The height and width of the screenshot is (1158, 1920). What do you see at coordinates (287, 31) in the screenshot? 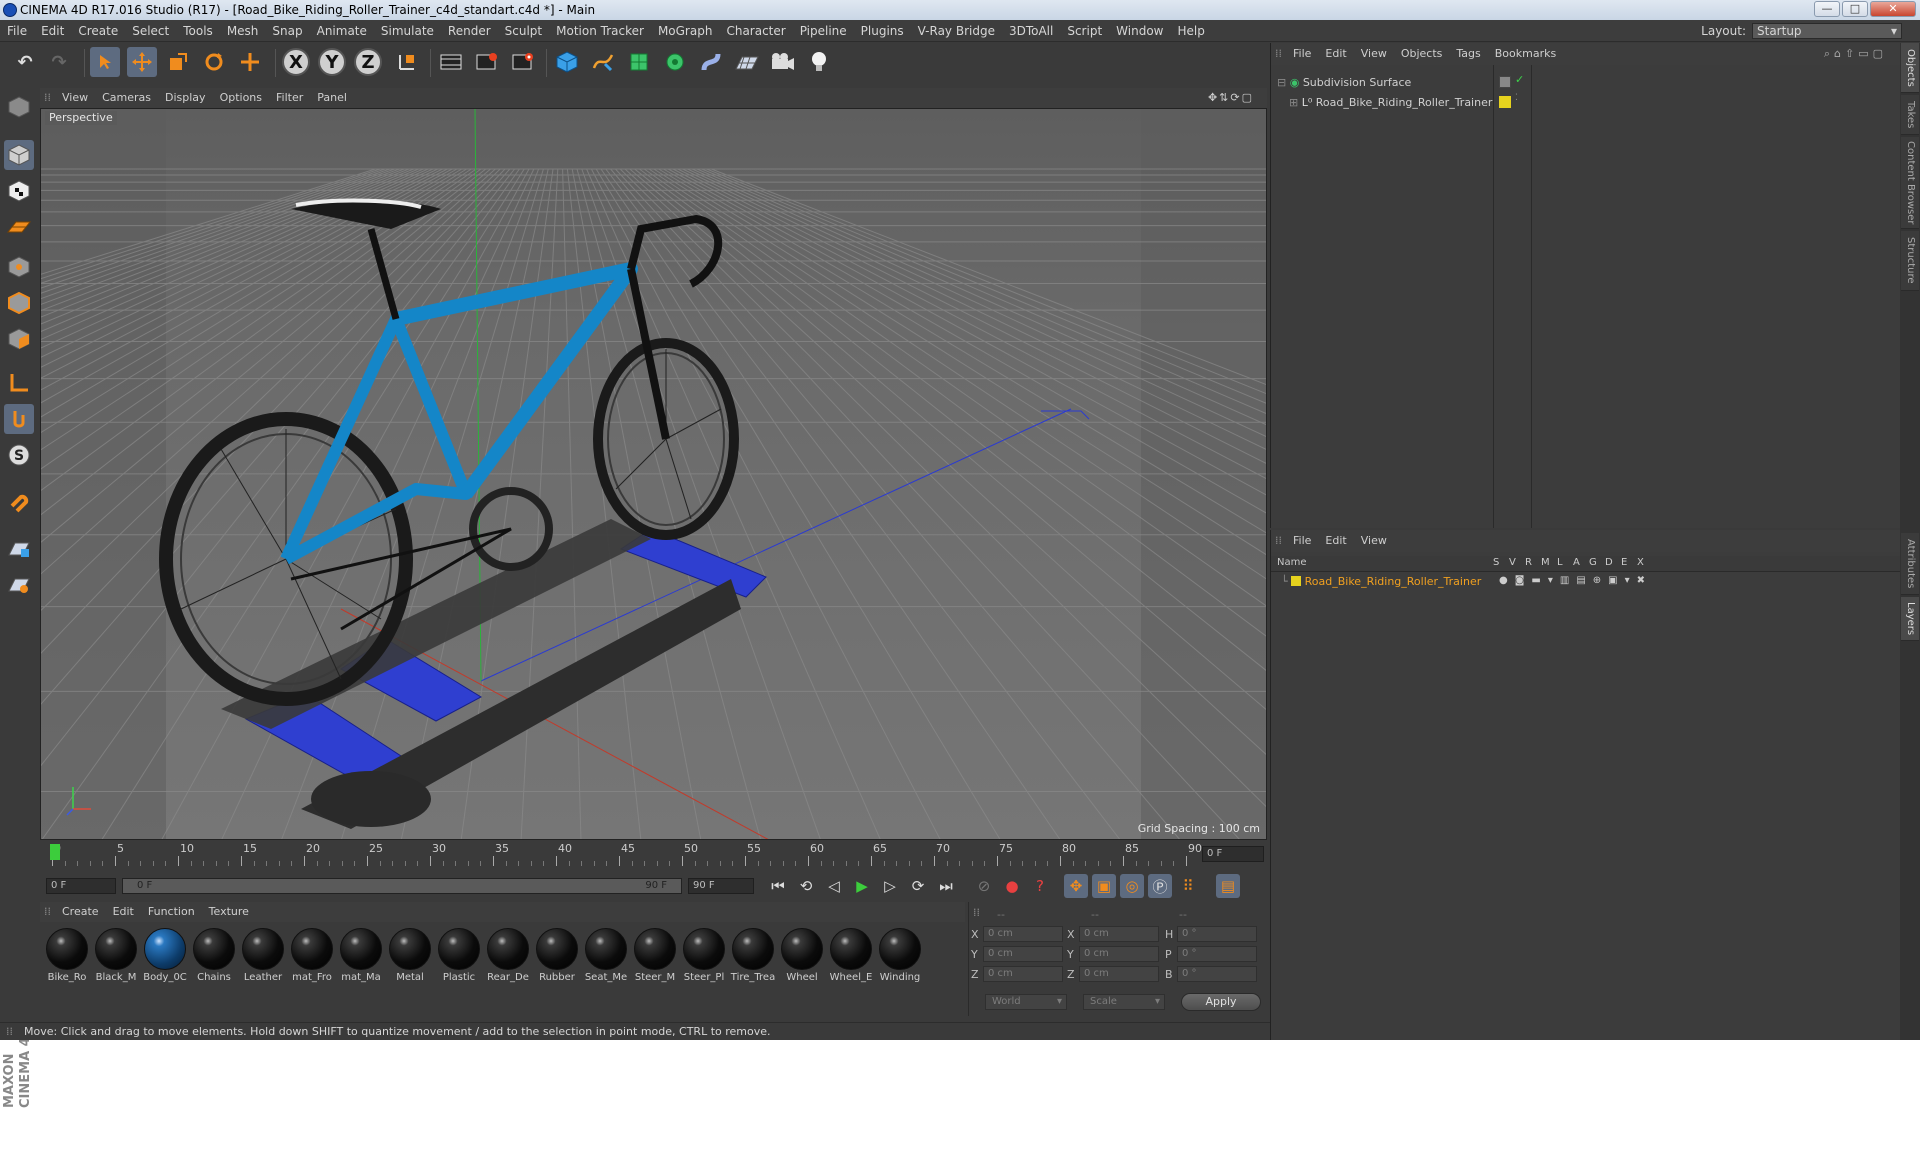
I see `menu-snap: Snap` at bounding box center [287, 31].